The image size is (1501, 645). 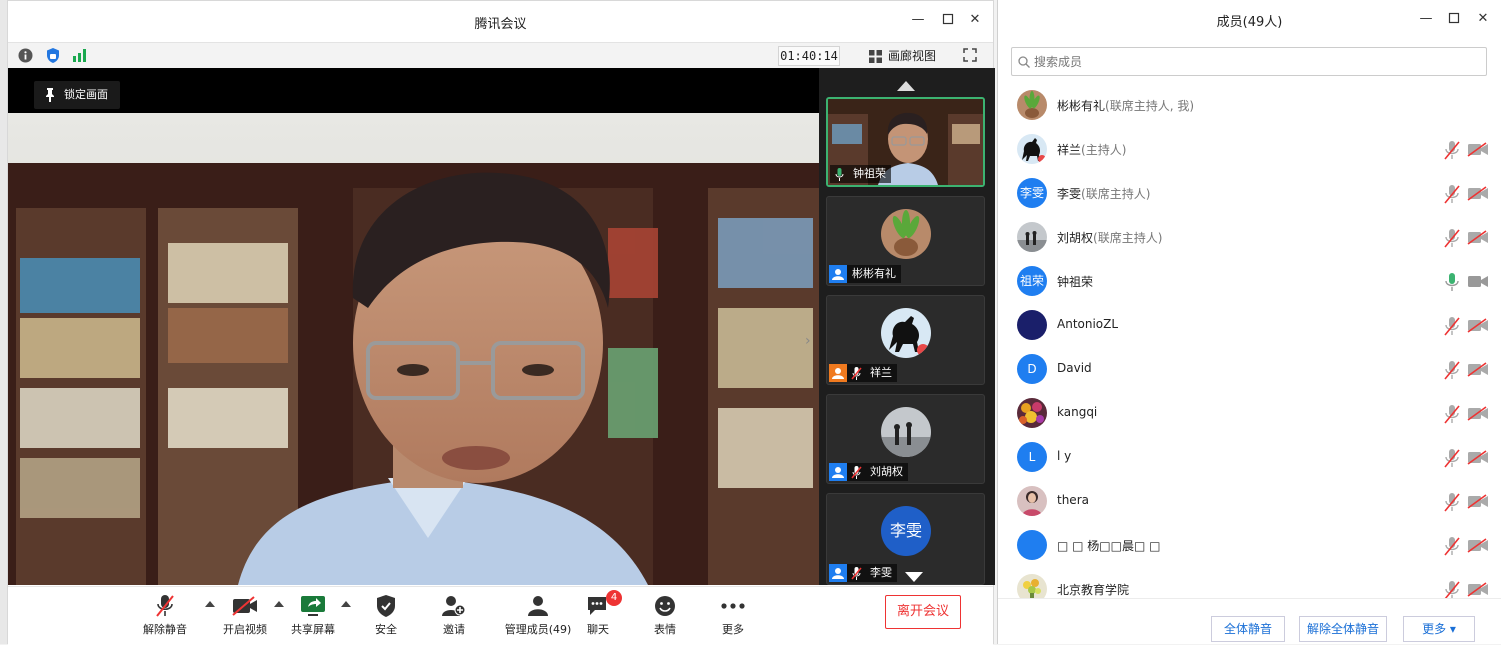 What do you see at coordinates (1248, 369) in the screenshot?
I see `member-row: D David` at bounding box center [1248, 369].